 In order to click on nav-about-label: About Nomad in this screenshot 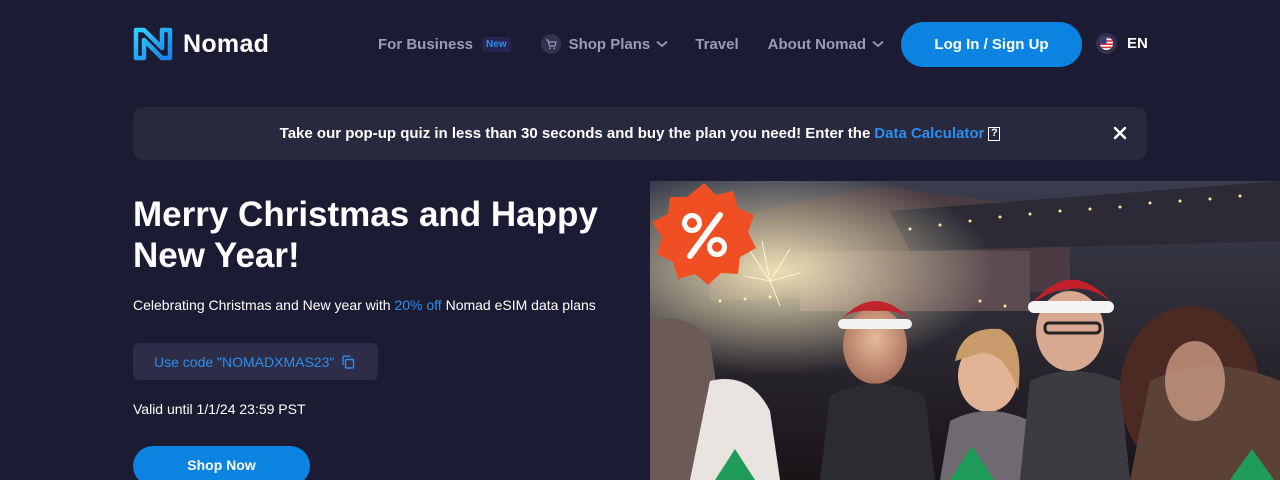, I will do `click(816, 44)`.